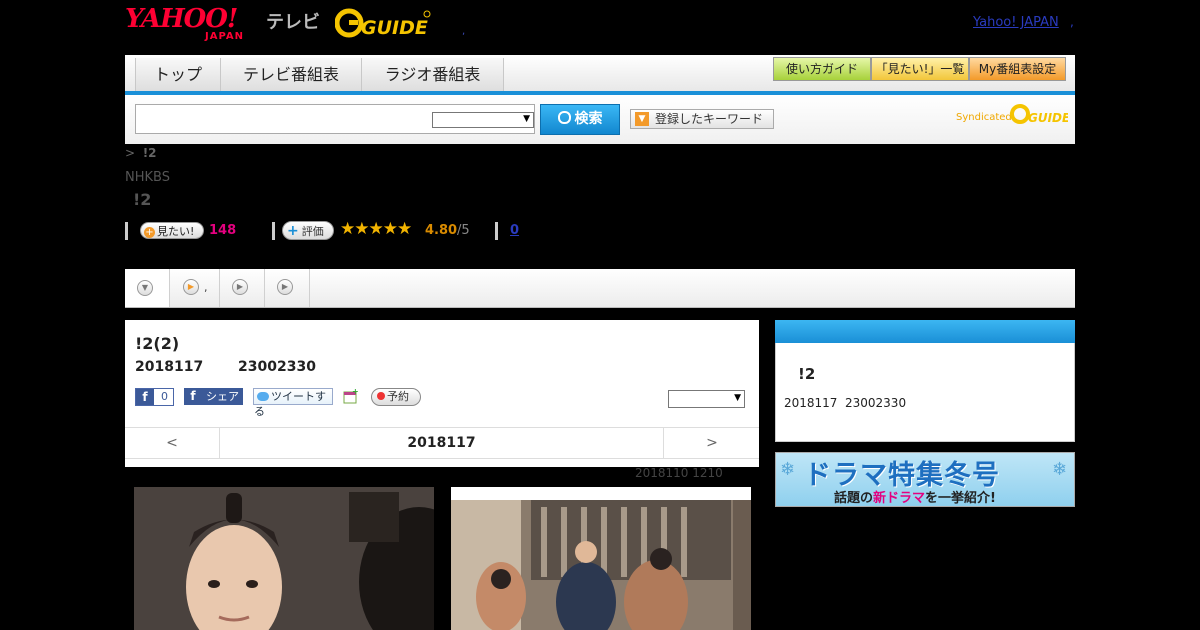 This screenshot has width=1200, height=630. What do you see at coordinates (432, 74) in the screenshot?
I see `tab-radio-listings: ラジオ番組表` at bounding box center [432, 74].